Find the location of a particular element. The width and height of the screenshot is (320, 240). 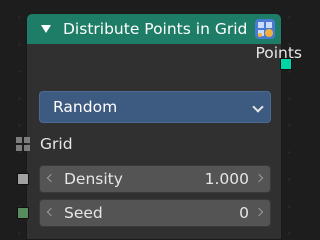

grid-input-socket is located at coordinates (23, 144).